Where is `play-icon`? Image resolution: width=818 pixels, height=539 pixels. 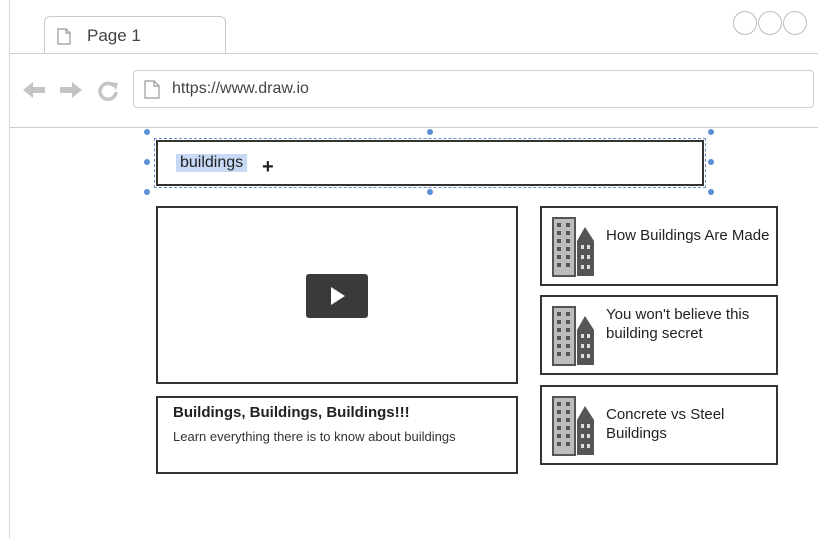
play-icon is located at coordinates (338, 296).